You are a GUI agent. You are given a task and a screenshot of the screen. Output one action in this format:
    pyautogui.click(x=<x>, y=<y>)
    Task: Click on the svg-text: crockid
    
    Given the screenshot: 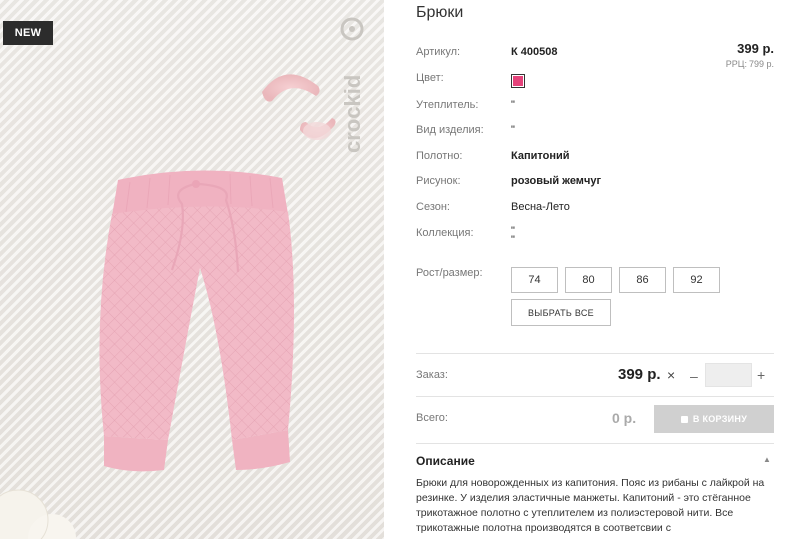 What is the action you would take?
    pyautogui.click(x=352, y=114)
    